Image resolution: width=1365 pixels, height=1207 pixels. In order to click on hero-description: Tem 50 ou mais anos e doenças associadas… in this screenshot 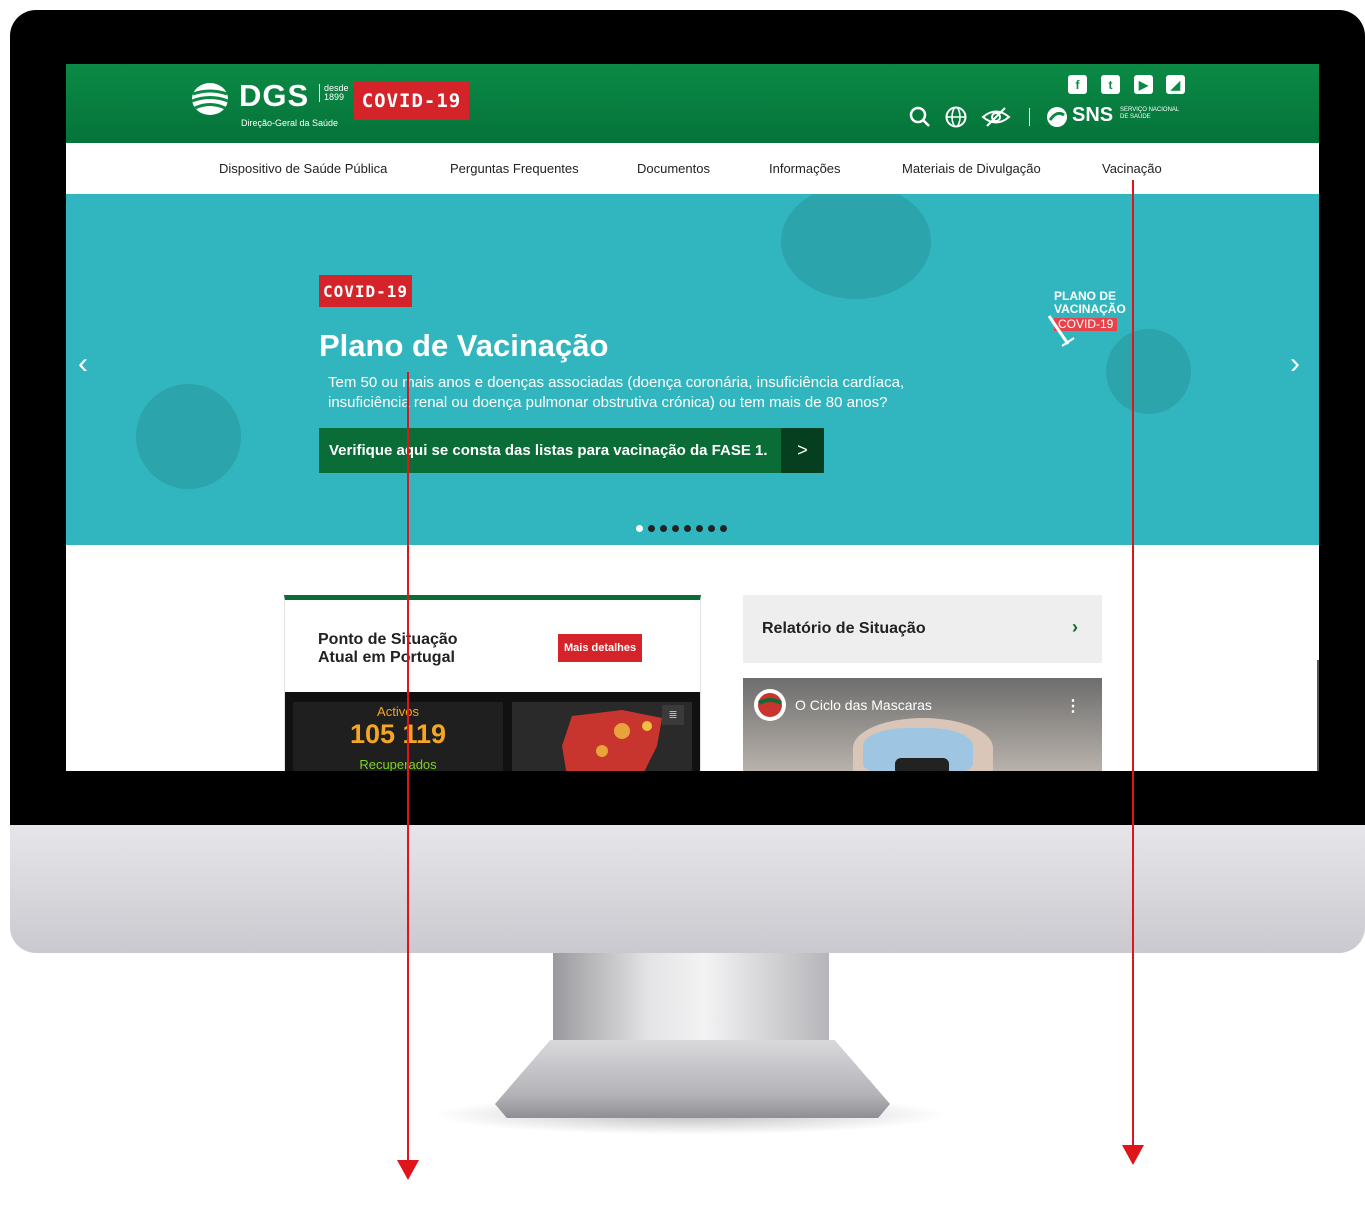, I will do `click(616, 392)`.